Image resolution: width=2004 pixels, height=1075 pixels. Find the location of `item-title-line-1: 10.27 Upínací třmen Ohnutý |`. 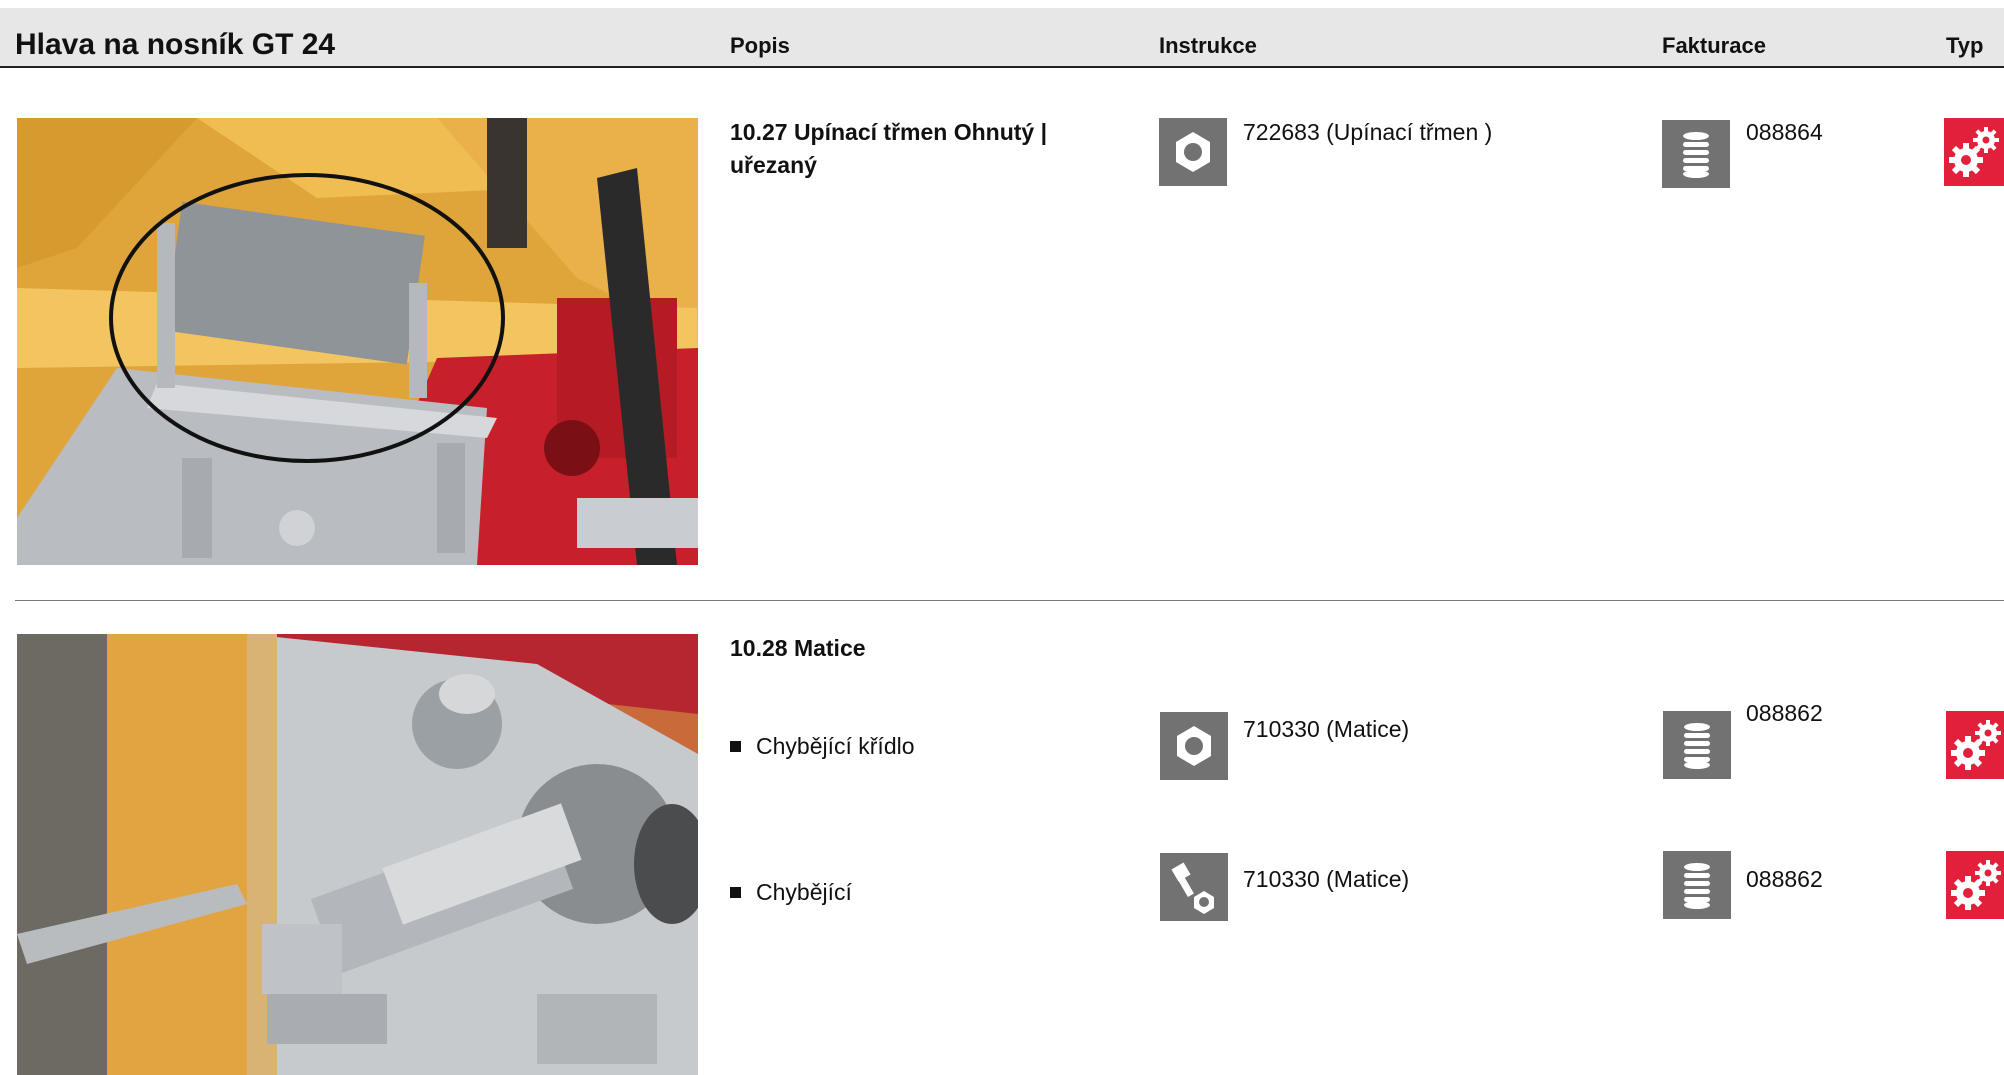

item-title-line-1: 10.27 Upínací třmen Ohnutý | is located at coordinates (889, 132).